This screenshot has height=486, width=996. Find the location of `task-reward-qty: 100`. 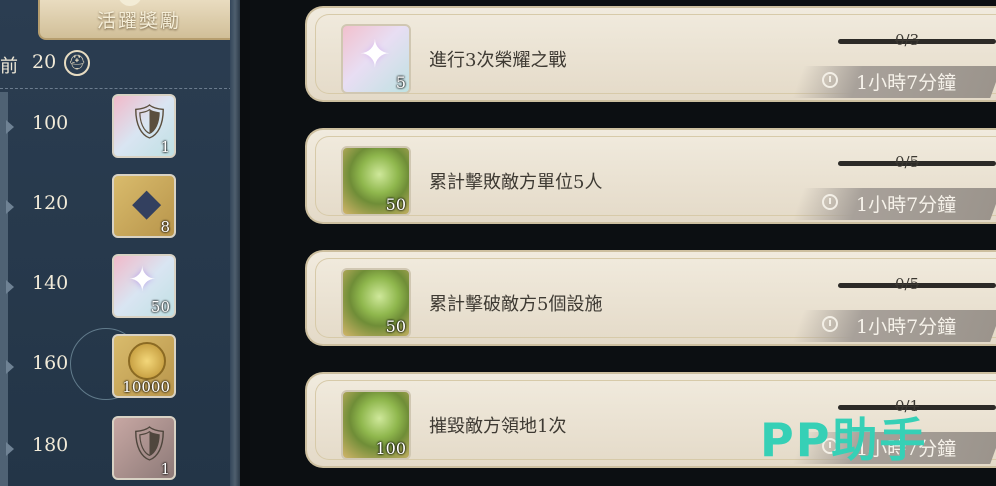

task-reward-qty: 100 is located at coordinates (390, 448).